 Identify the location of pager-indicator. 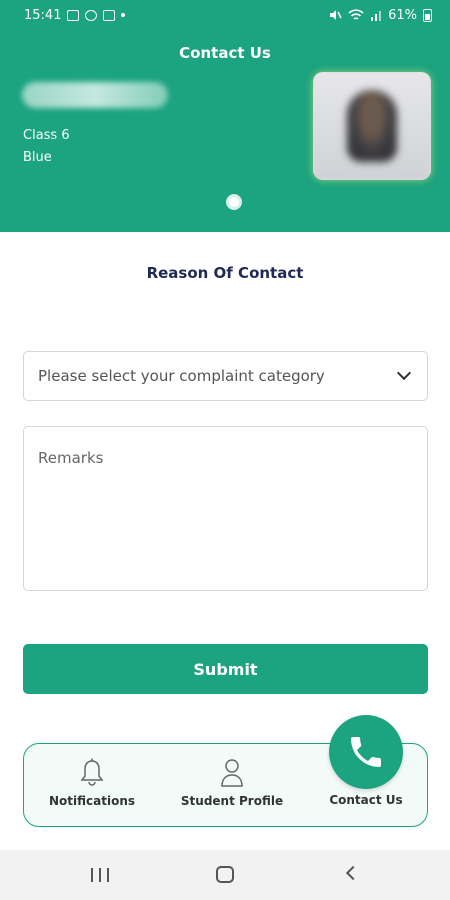
(234, 202).